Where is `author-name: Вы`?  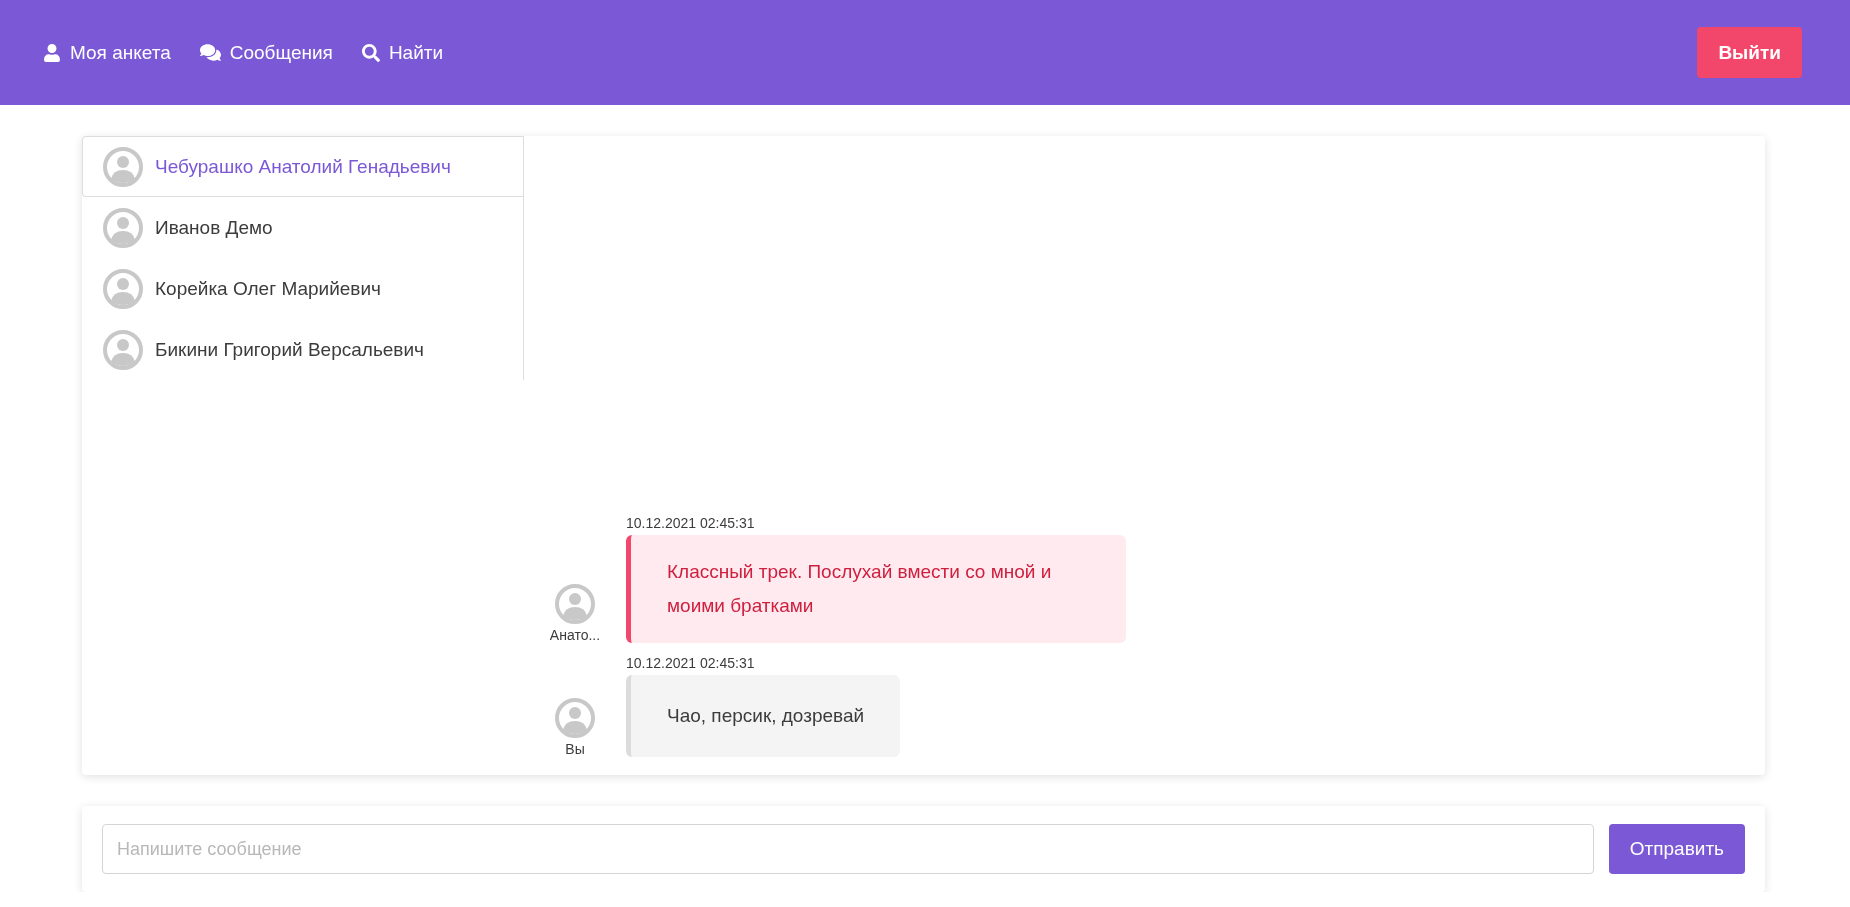 author-name: Вы is located at coordinates (575, 749).